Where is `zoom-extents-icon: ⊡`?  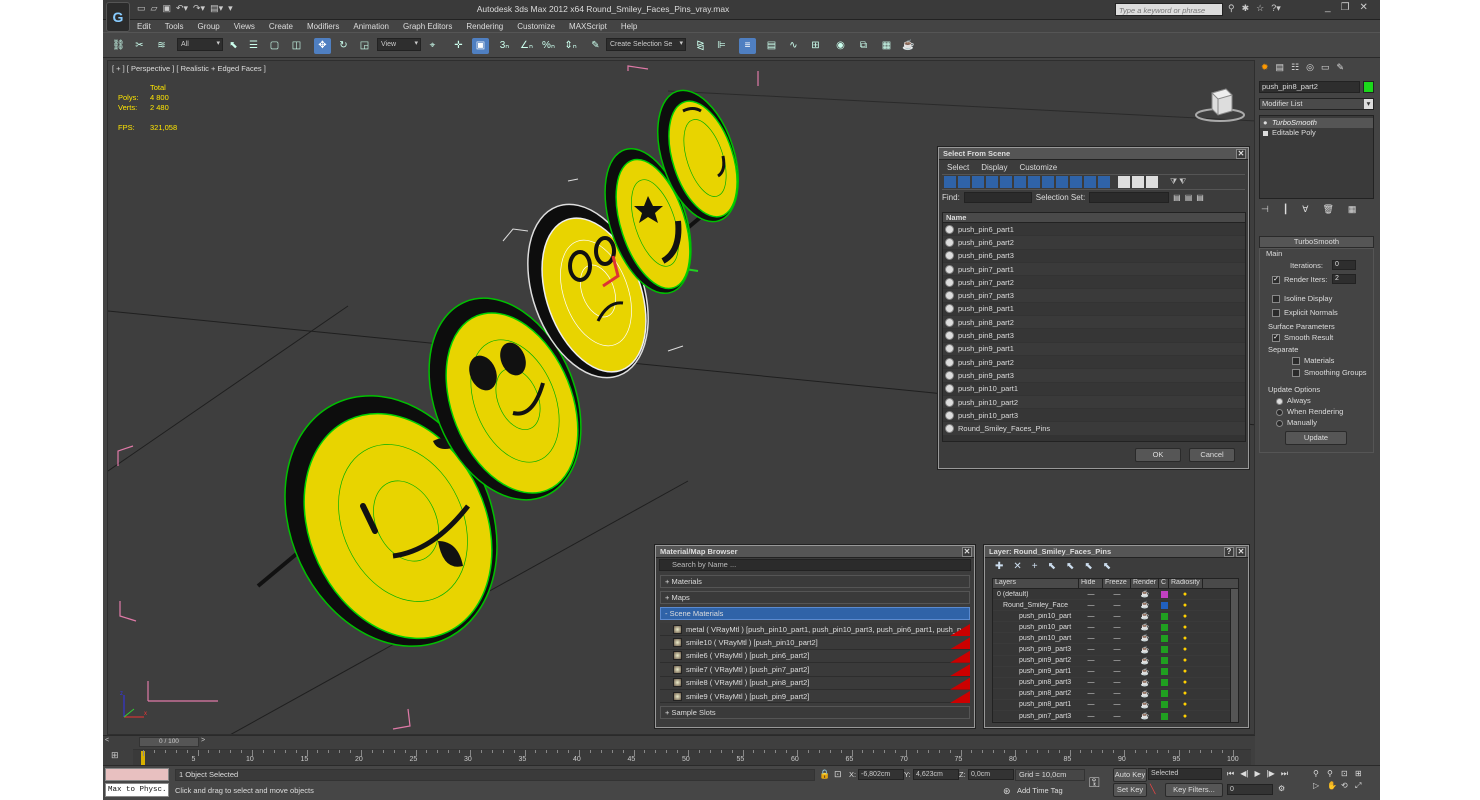
zoom-extents-icon: ⊡ is located at coordinates (1348, 773).